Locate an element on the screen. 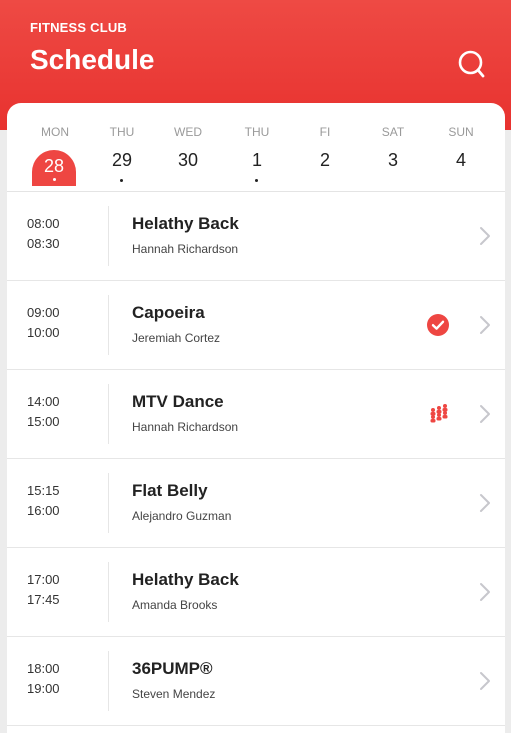 The image size is (511, 733). day-name: SUN is located at coordinates (461, 132).